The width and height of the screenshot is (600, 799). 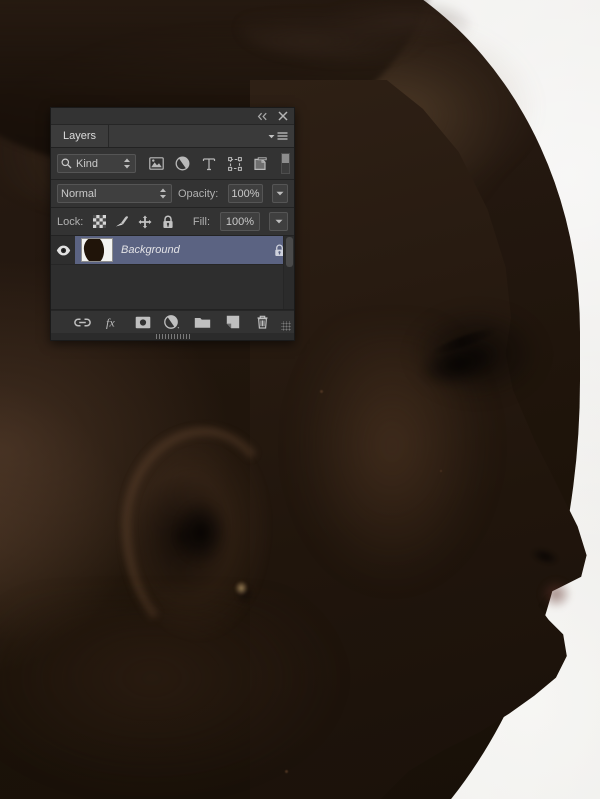 What do you see at coordinates (289, 252) in the screenshot?
I see `layer-list-scroll-thumb` at bounding box center [289, 252].